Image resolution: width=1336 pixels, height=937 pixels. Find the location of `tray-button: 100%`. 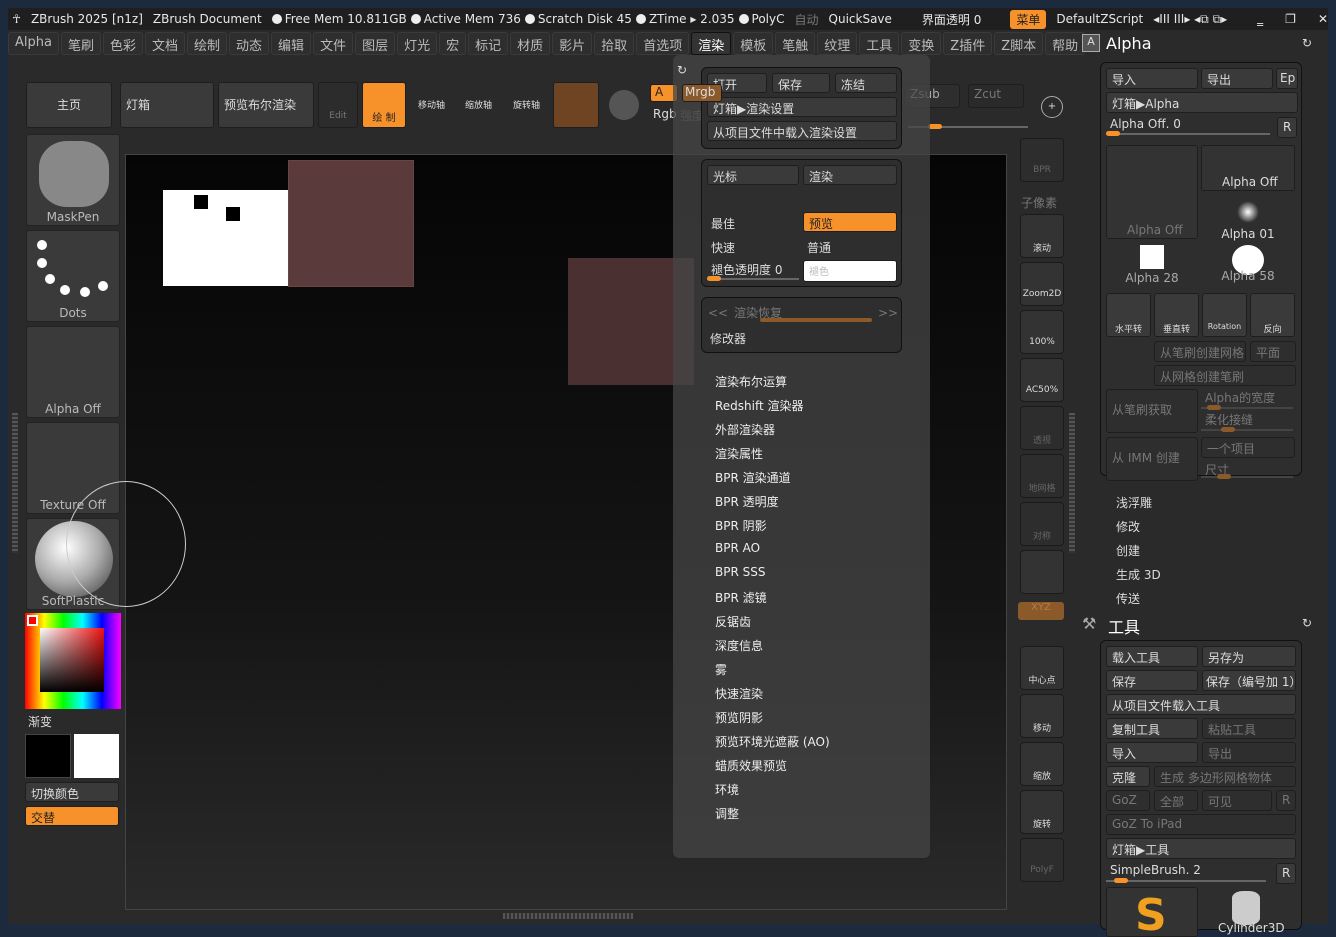

tray-button: 100% is located at coordinates (1042, 332).